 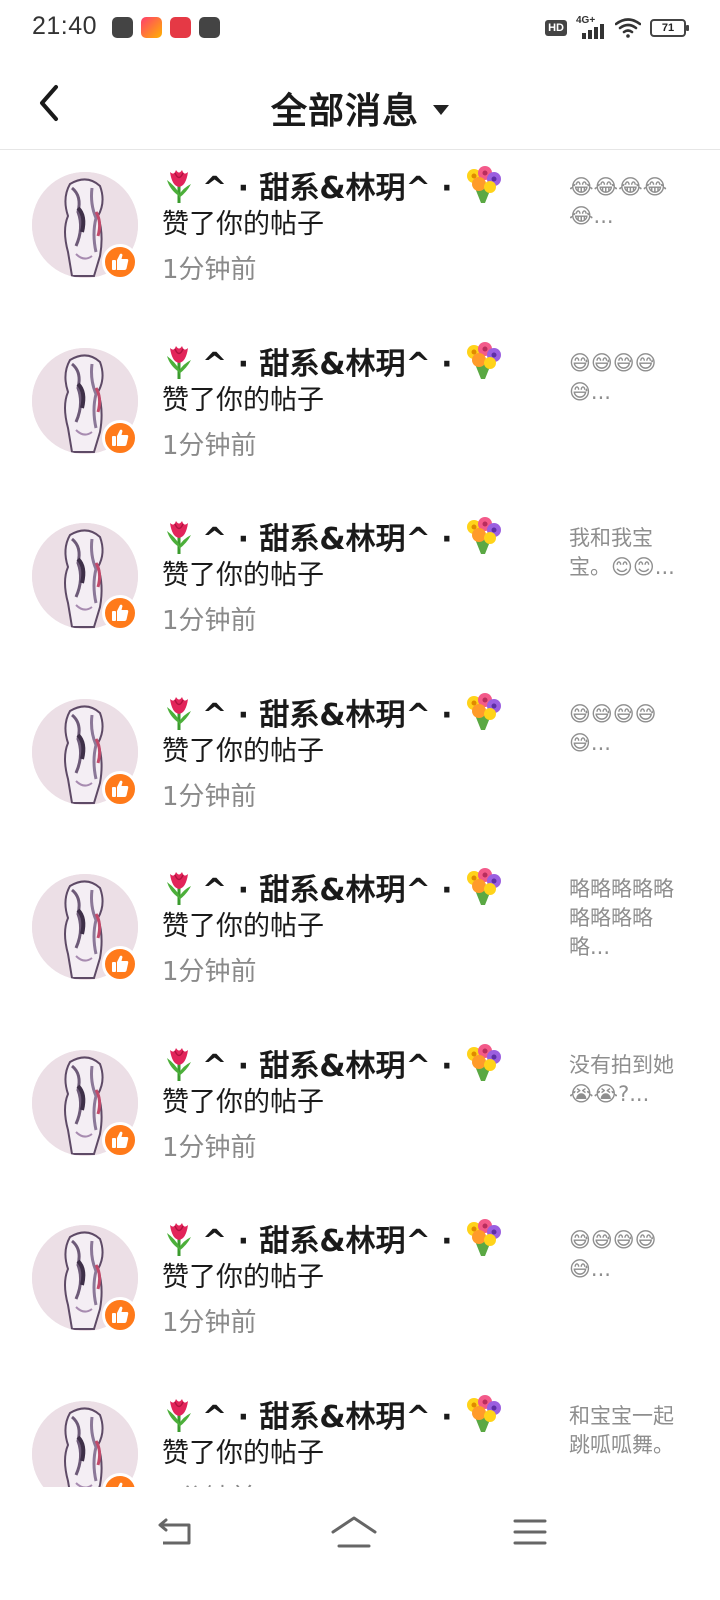 I want to click on post-preview: 和宝宝一起跳呱呱舞。, so click(x=623, y=1445).